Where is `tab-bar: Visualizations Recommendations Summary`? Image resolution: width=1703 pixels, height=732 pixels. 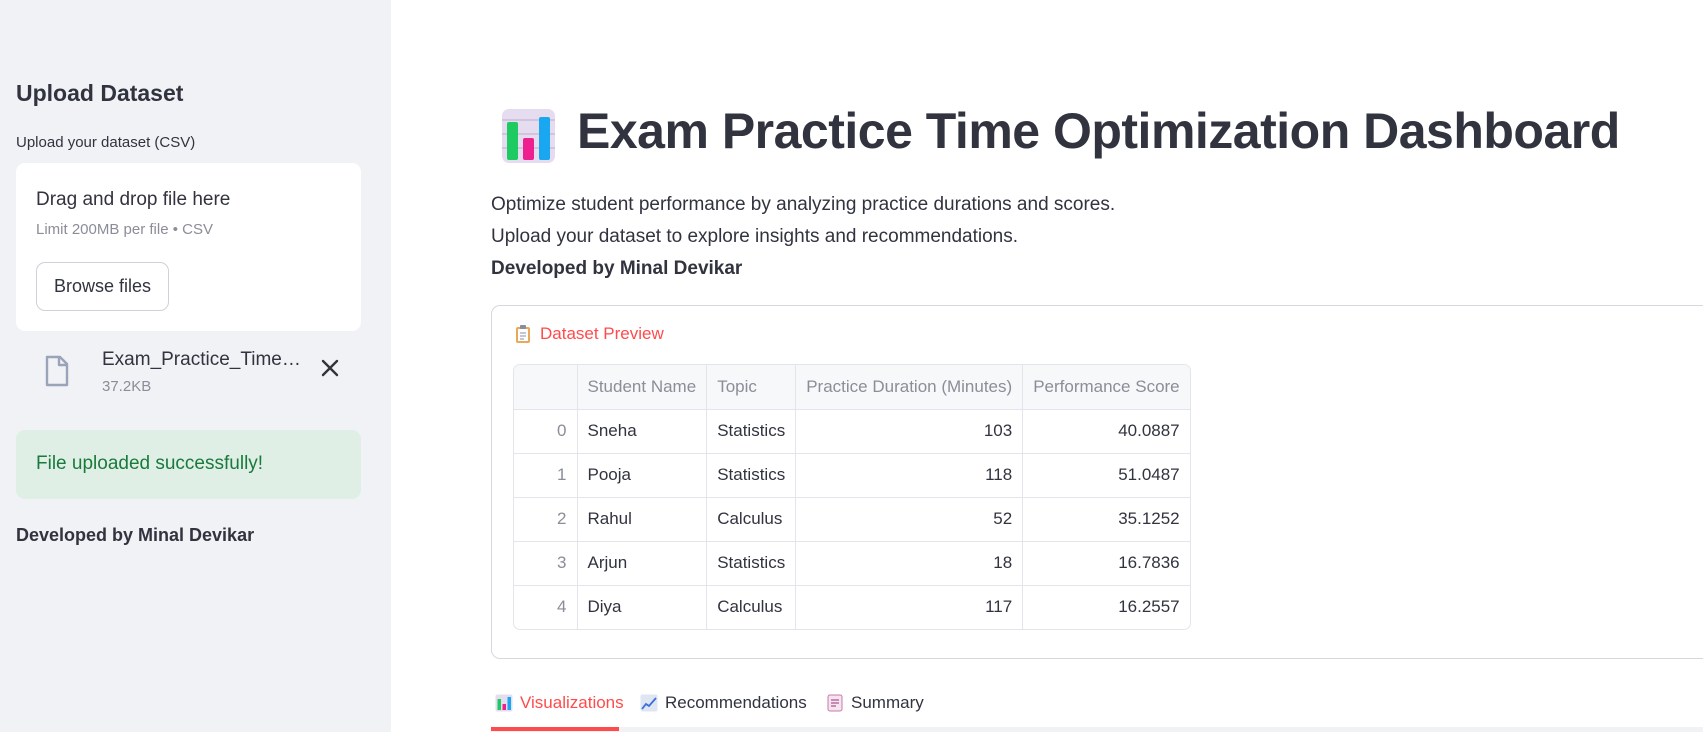 tab-bar: Visualizations Recommendations Summary is located at coordinates (1097, 710).